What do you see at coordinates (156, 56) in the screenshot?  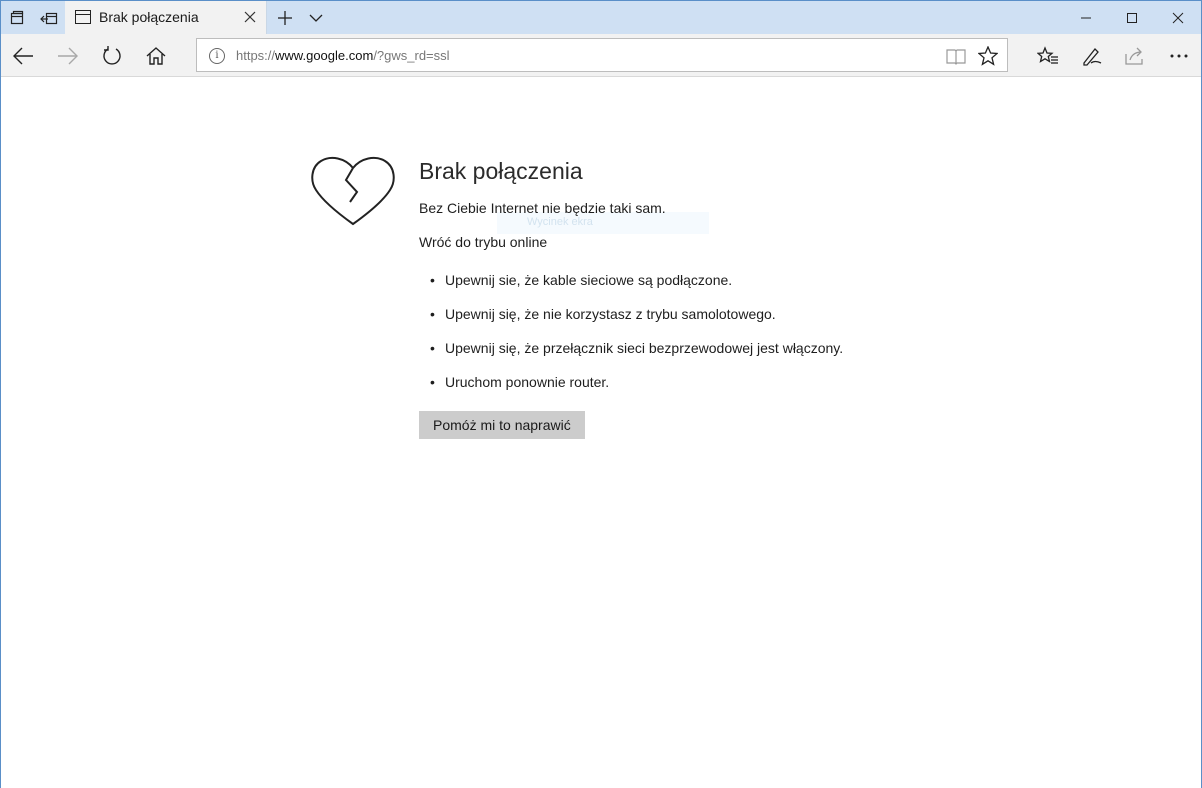 I see `home-icon` at bounding box center [156, 56].